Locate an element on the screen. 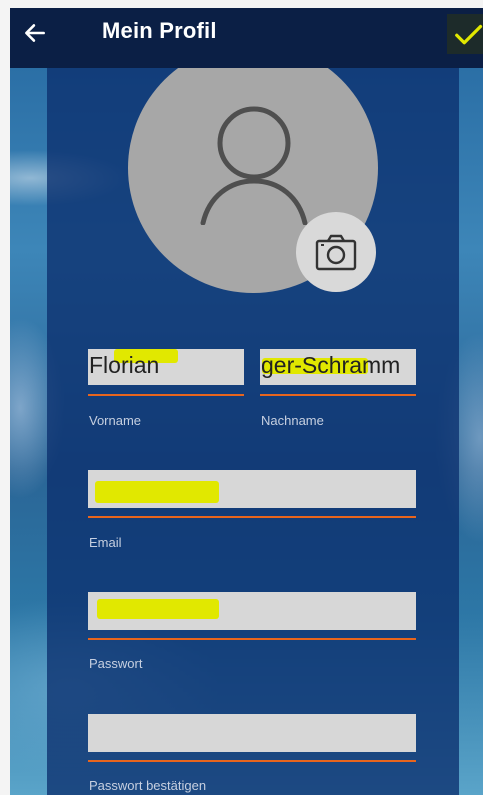 This screenshot has width=483, height=795. email-label: Email is located at coordinates (105, 542).